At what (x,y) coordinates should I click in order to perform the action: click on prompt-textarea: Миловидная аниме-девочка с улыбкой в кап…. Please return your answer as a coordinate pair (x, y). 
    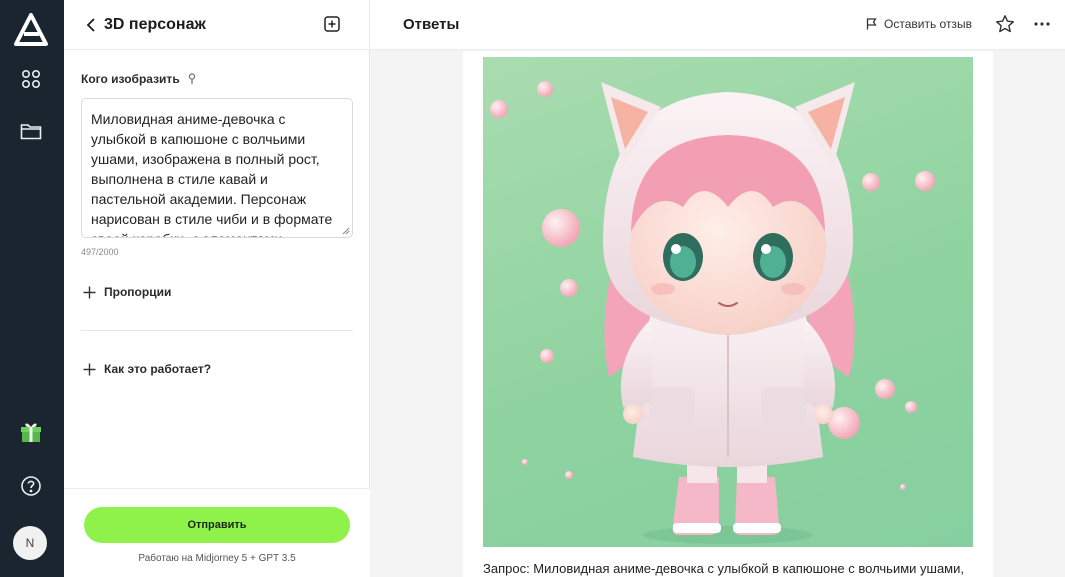
    Looking at the image, I should click on (217, 168).